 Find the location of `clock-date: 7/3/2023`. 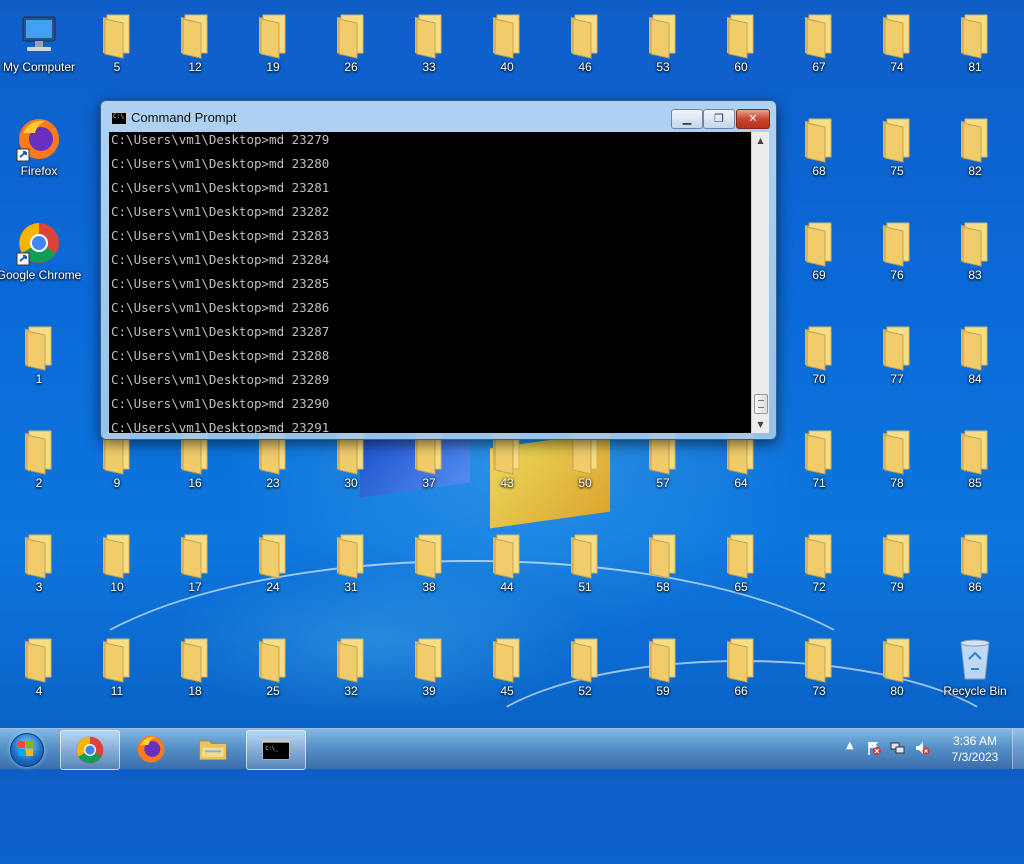

clock-date: 7/3/2023 is located at coordinates (975, 757).